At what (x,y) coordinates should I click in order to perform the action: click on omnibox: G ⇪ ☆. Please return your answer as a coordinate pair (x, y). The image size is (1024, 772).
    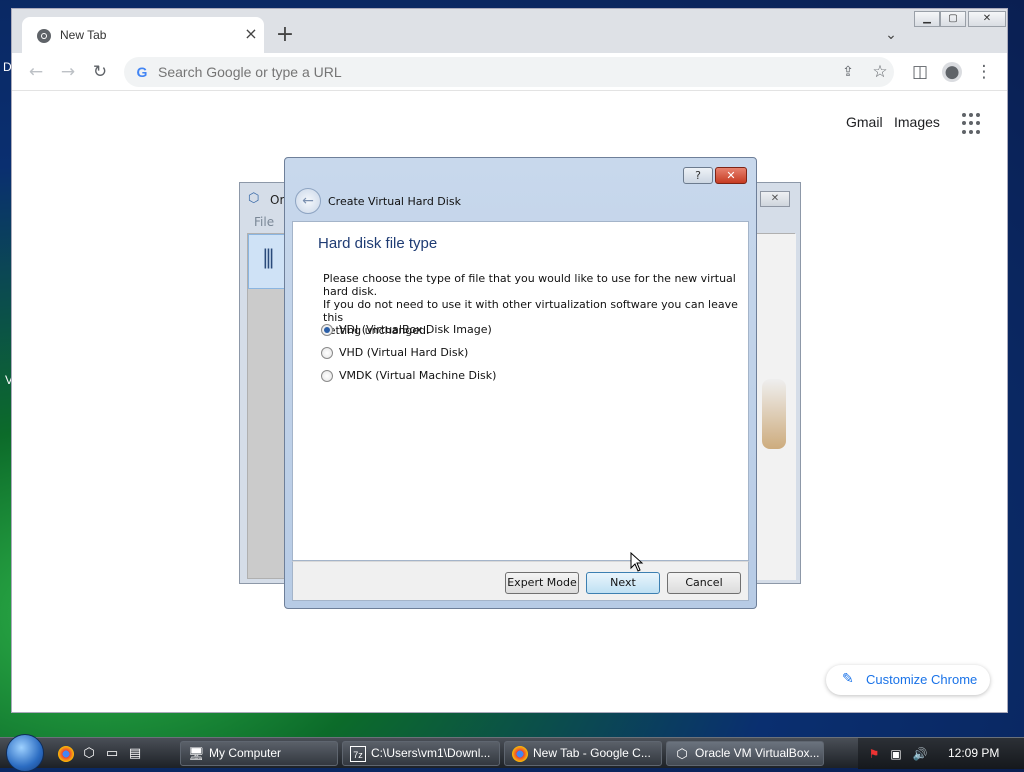
    Looking at the image, I should click on (509, 72).